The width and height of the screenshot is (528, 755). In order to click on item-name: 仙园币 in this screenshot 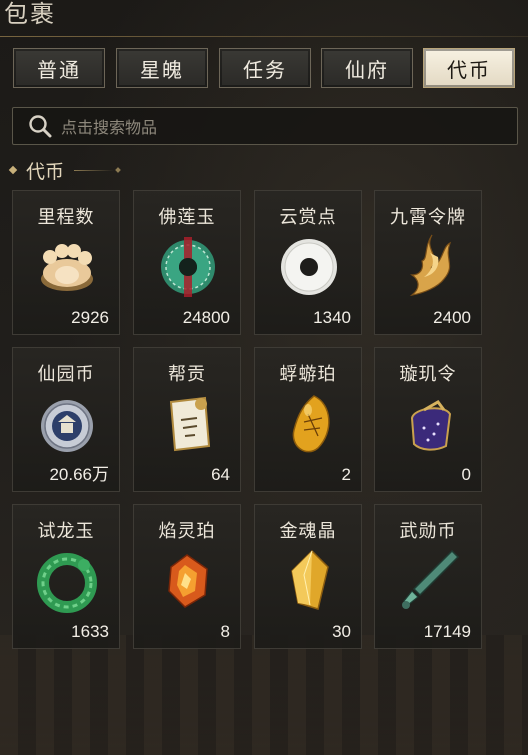, I will do `click(66, 374)`.